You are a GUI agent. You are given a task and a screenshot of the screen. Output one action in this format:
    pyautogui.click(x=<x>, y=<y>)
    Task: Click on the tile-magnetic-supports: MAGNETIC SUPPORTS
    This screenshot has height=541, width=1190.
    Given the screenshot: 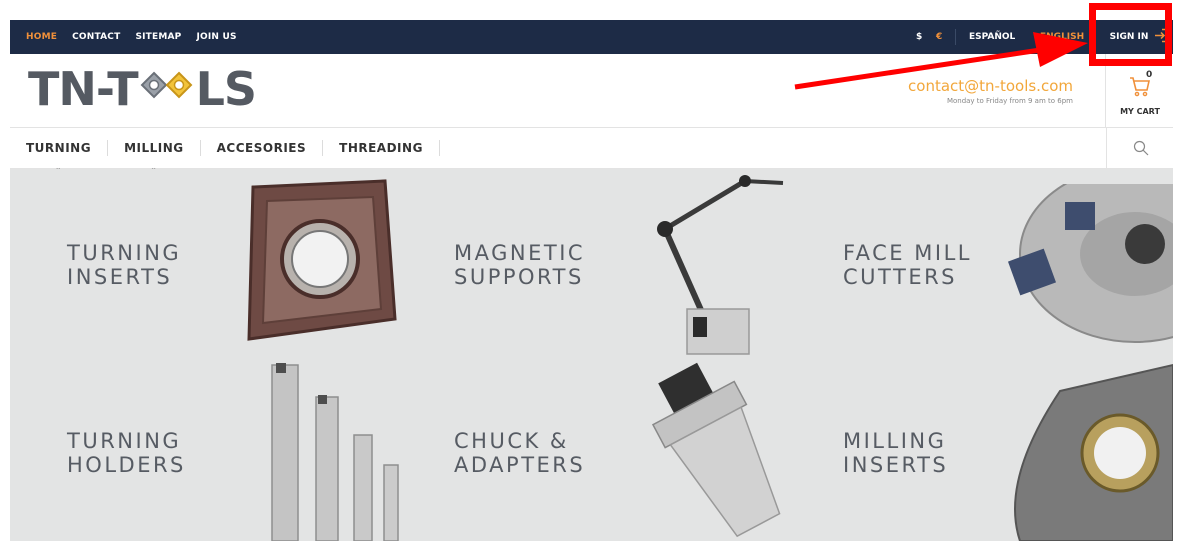 What is the action you would take?
    pyautogui.click(x=519, y=265)
    